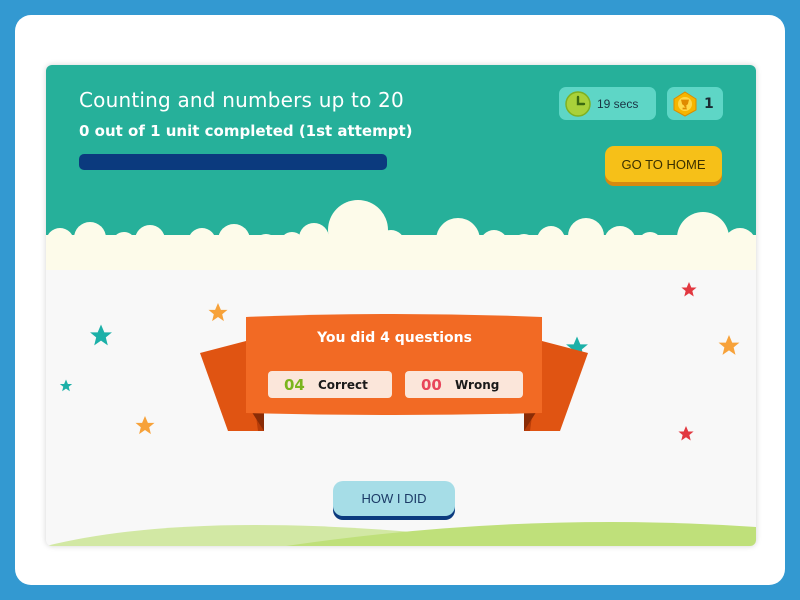 The width and height of the screenshot is (800, 600). I want to click on trophy-coin-icon, so click(685, 103).